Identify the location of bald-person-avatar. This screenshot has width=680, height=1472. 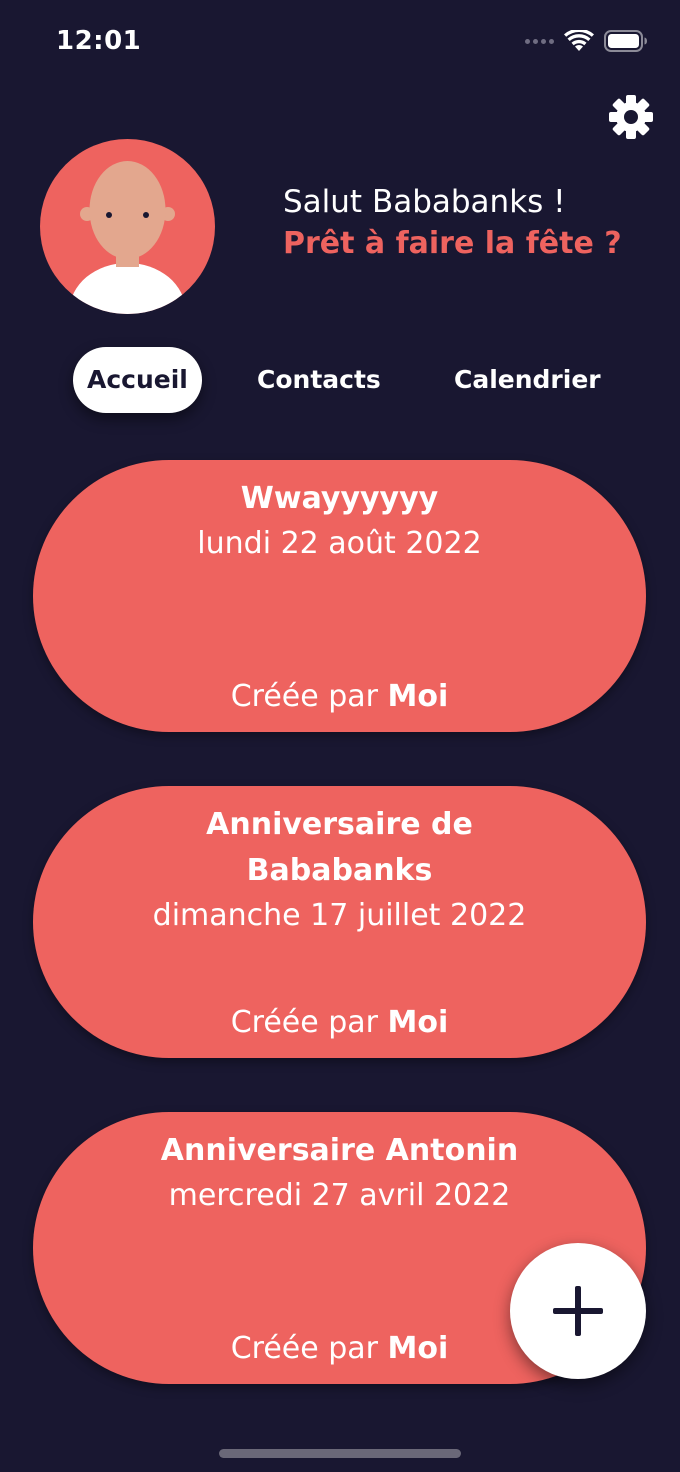
(127, 237).